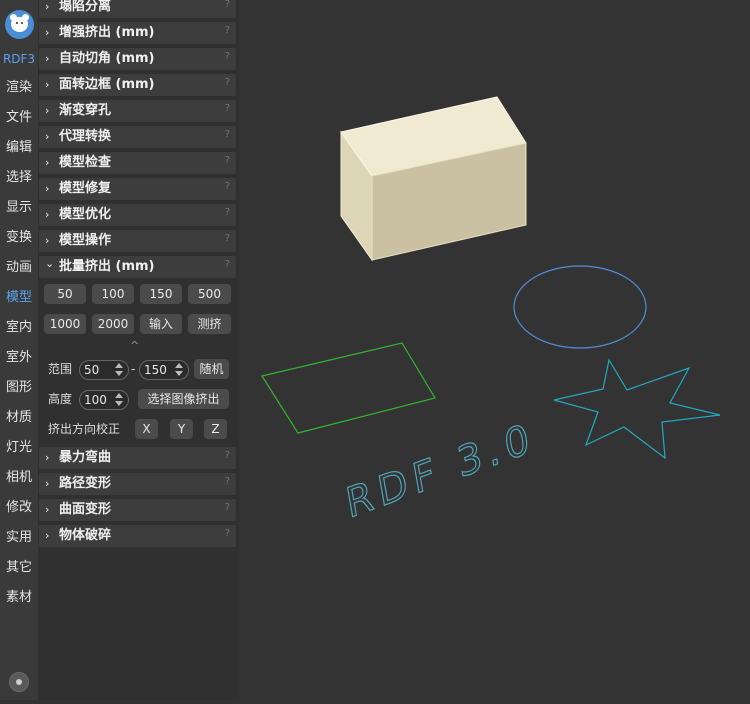 This screenshot has height=704, width=750. I want to click on nav-item-model: 模型, so click(19, 298).